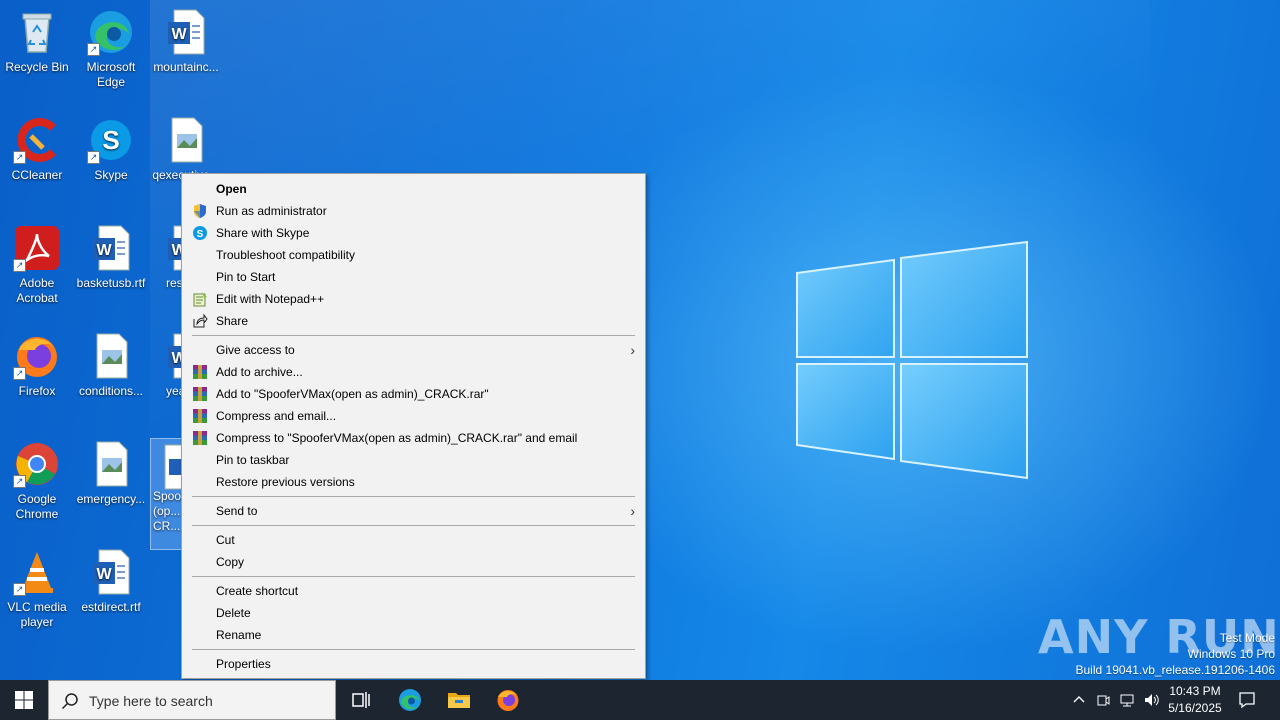 The width and height of the screenshot is (1280, 720). I want to click on uac-shield-icon, so click(200, 211).